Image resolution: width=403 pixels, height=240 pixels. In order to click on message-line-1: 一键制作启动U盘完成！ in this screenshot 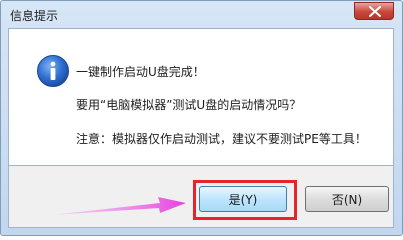, I will do `click(140, 72)`.